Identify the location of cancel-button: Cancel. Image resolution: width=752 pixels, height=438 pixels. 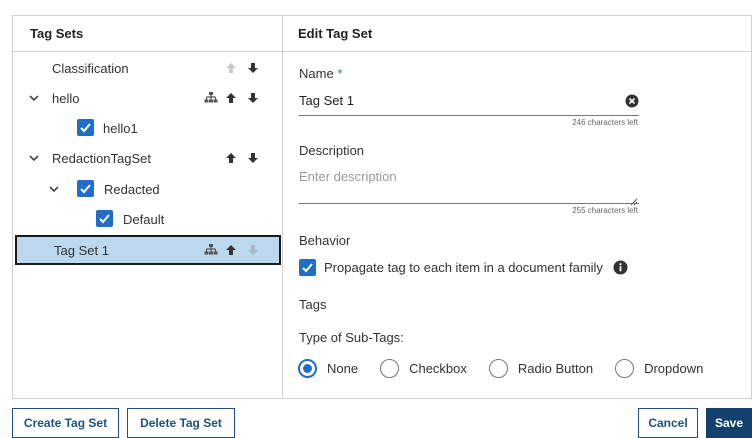
(668, 423).